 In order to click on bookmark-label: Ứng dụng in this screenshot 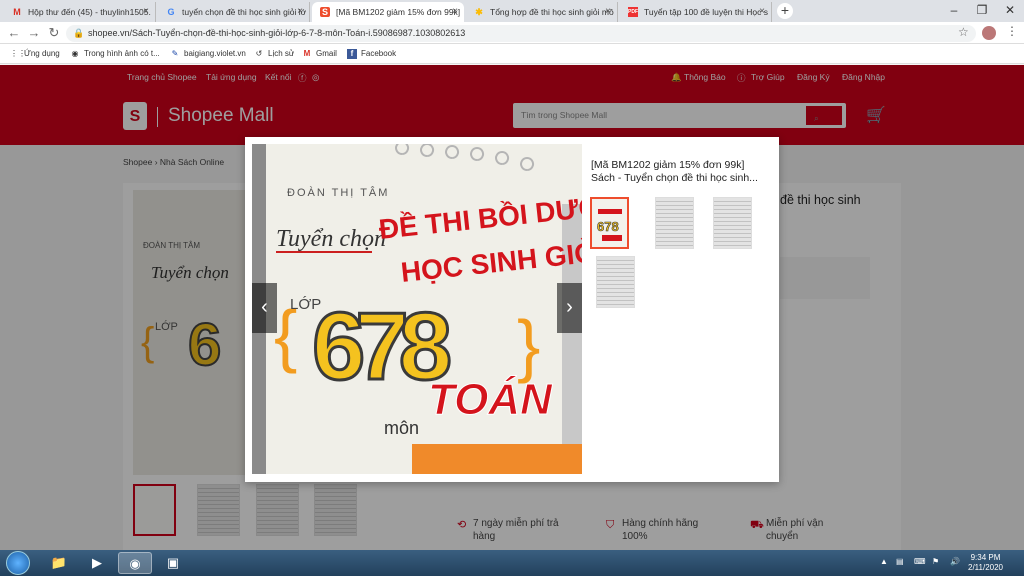, I will do `click(42, 53)`.